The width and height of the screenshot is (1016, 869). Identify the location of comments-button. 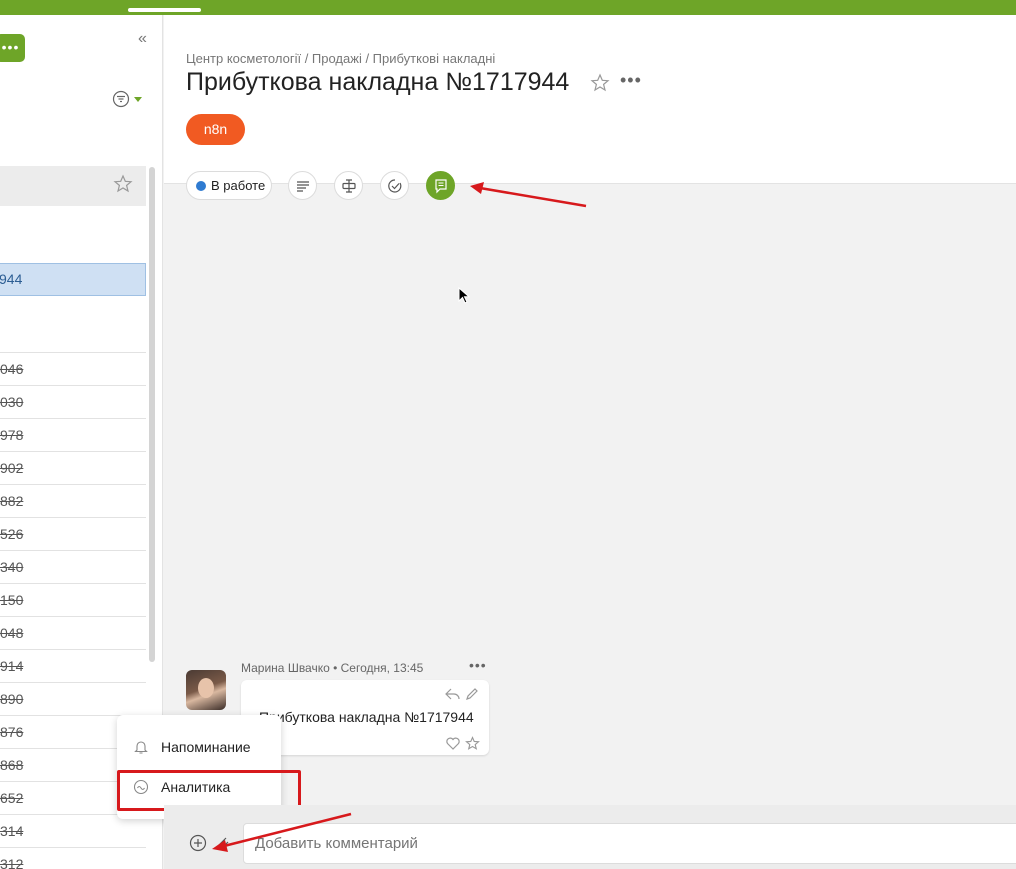
(440, 185).